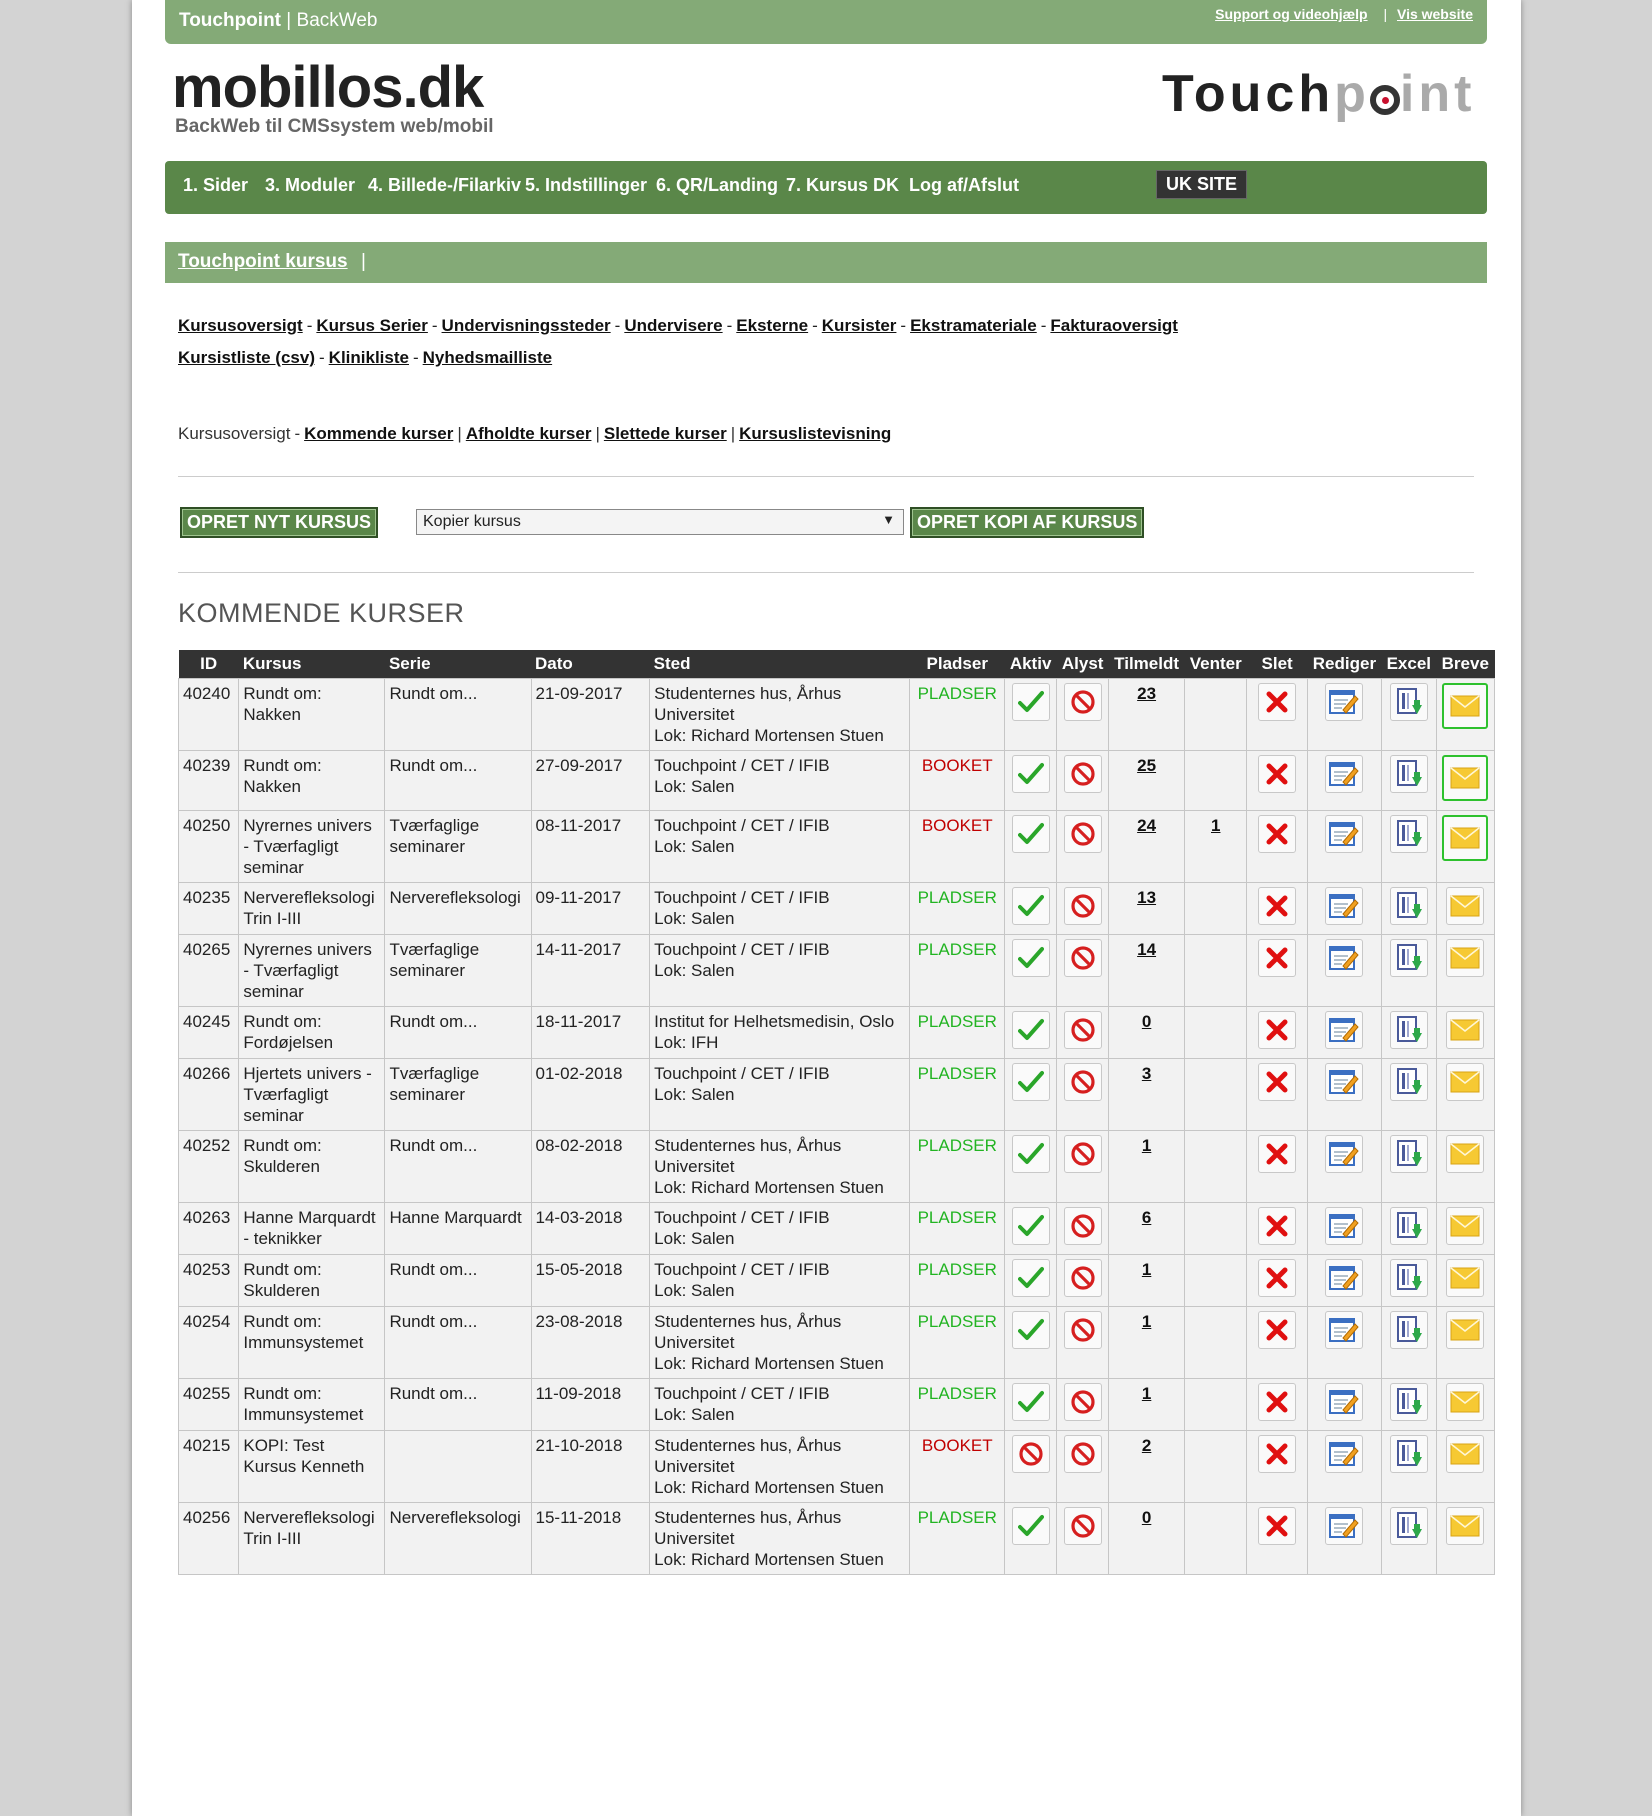 The height and width of the screenshot is (1816, 1652). Describe the element at coordinates (1146, 897) in the screenshot. I see `tilmeldt-link: 13` at that location.